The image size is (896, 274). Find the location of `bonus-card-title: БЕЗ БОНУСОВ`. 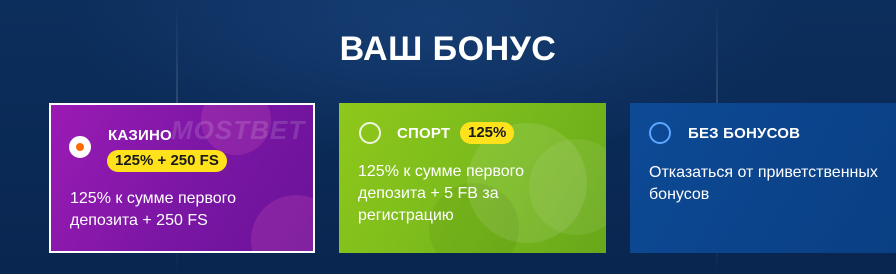

bonus-card-title: БЕЗ БОНУСОВ is located at coordinates (744, 133).